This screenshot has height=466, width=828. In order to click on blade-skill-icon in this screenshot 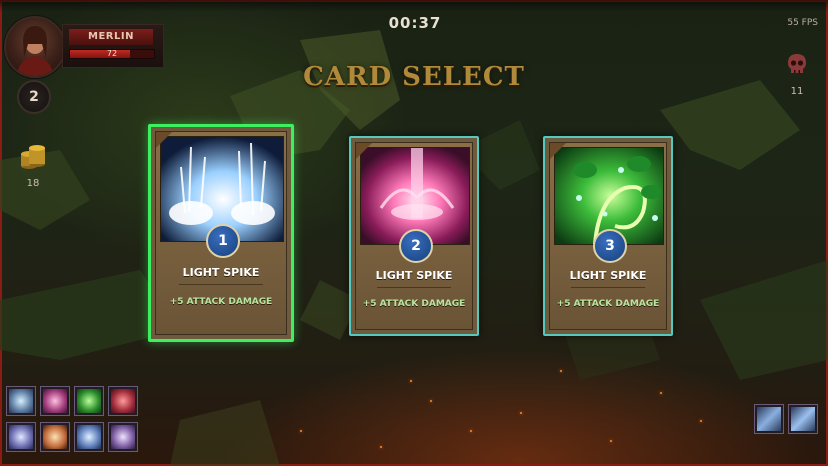, I will do `click(123, 437)`.